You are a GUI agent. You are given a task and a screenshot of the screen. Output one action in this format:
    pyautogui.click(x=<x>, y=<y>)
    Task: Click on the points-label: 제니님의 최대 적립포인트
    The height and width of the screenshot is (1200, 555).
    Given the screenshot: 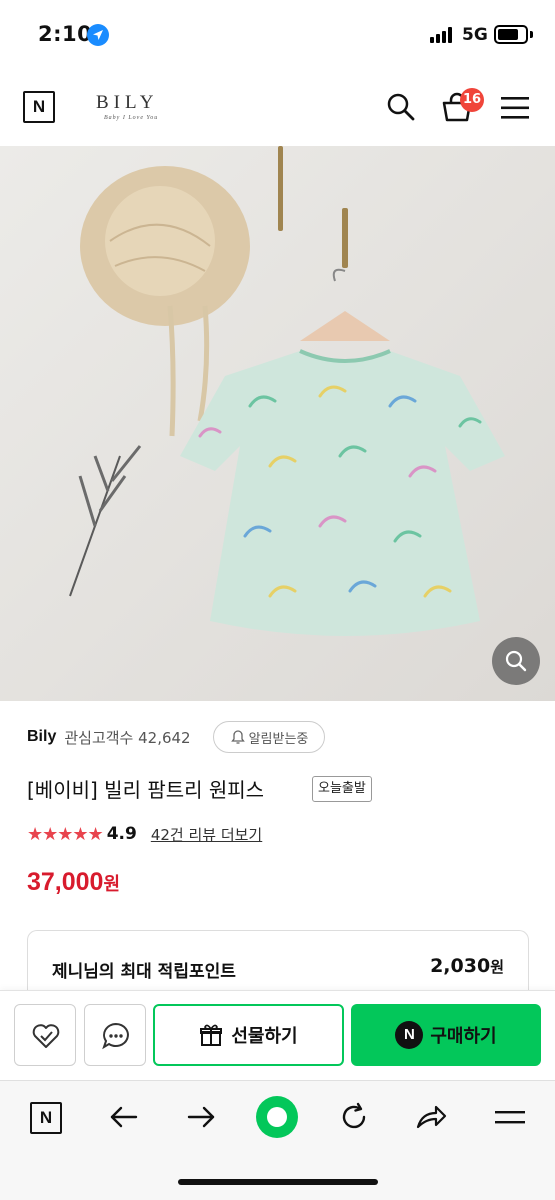 What is the action you would take?
    pyautogui.click(x=144, y=972)
    